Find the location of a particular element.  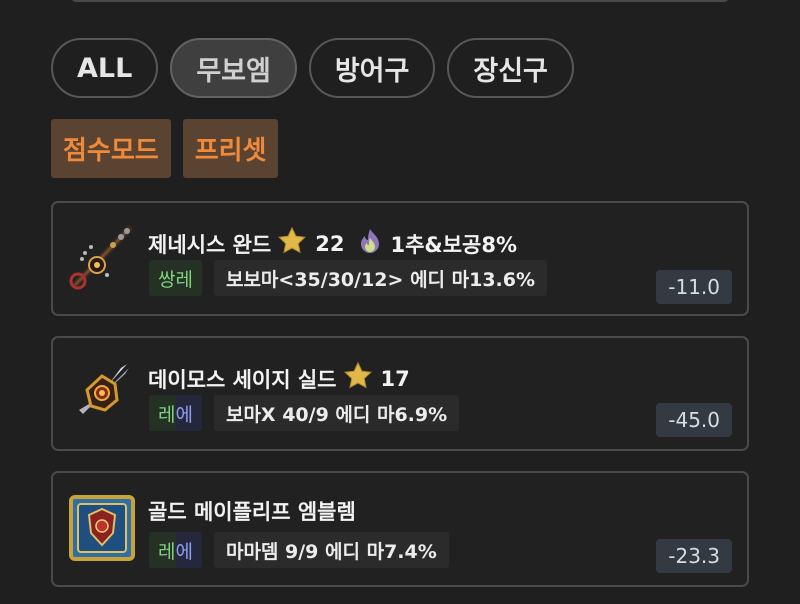

potential-rank-badge: 쌍레 is located at coordinates (175, 278).